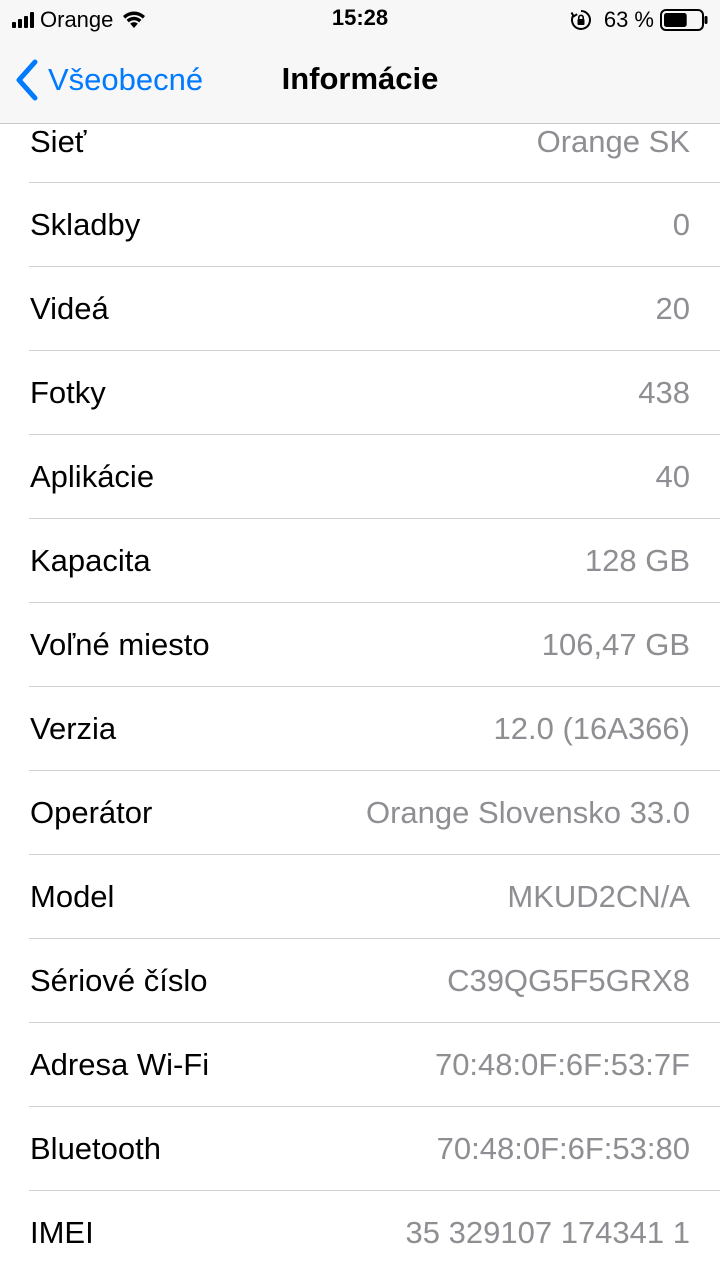  Describe the element at coordinates (598, 896) in the screenshot. I see `row-value: MKUD2CN/A` at that location.